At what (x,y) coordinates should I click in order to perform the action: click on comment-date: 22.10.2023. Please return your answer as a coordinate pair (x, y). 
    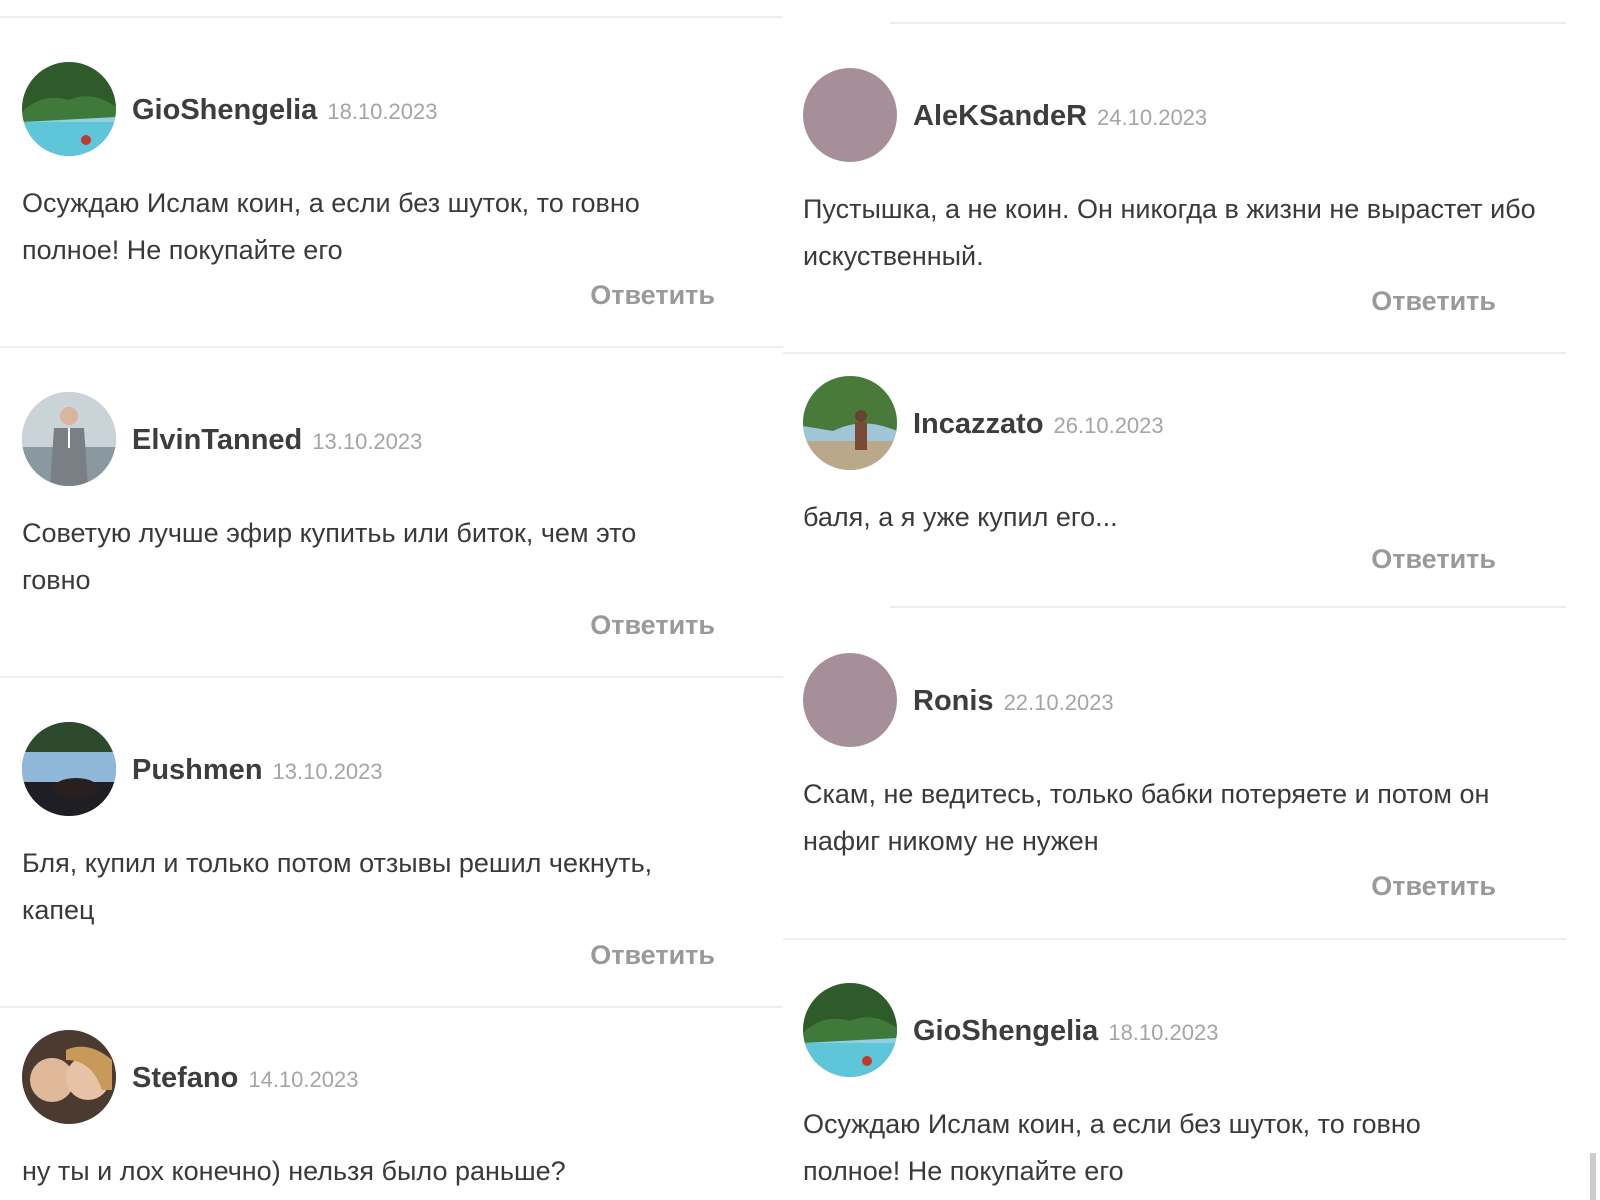
    Looking at the image, I should click on (1058, 702).